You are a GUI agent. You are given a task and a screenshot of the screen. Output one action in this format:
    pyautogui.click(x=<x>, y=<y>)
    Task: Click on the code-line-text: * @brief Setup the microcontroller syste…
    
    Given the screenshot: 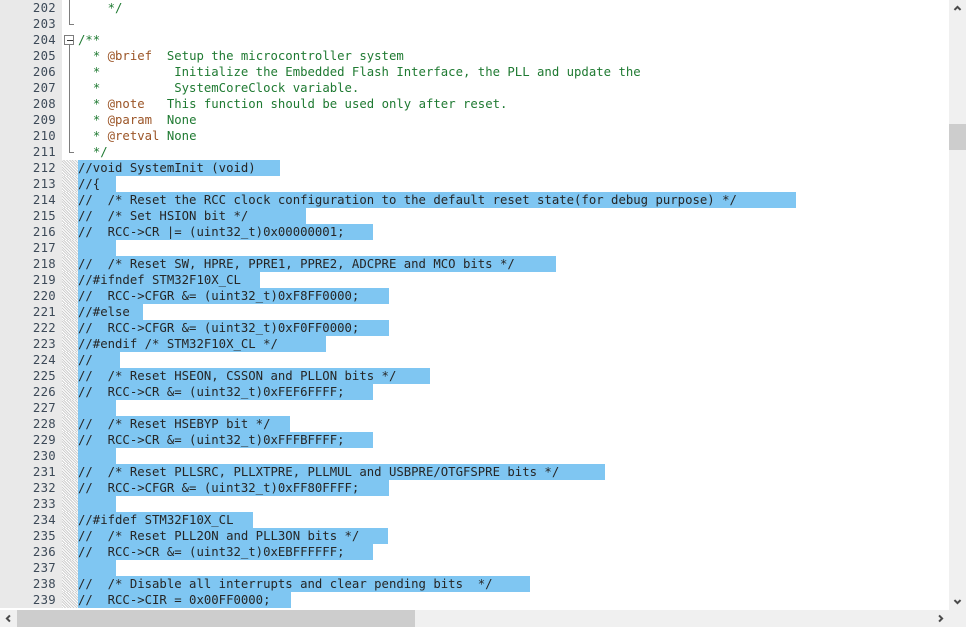 What is the action you would take?
    pyautogui.click(x=241, y=56)
    